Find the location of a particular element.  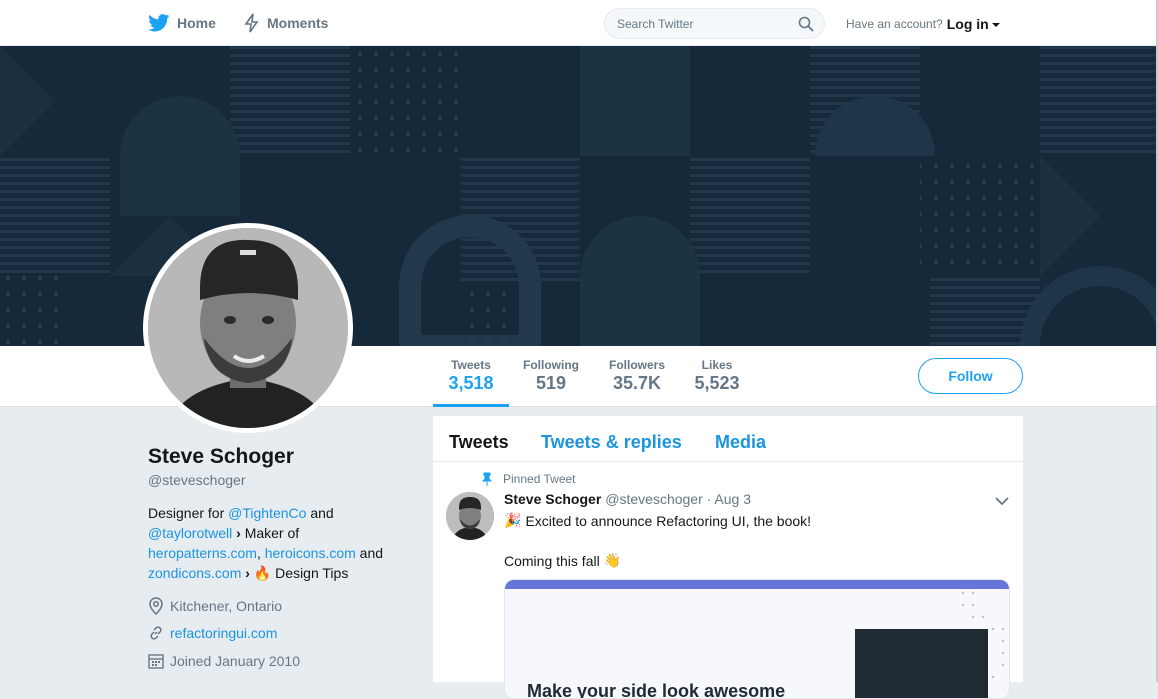

nav-moments-label: Moments is located at coordinates (298, 23).